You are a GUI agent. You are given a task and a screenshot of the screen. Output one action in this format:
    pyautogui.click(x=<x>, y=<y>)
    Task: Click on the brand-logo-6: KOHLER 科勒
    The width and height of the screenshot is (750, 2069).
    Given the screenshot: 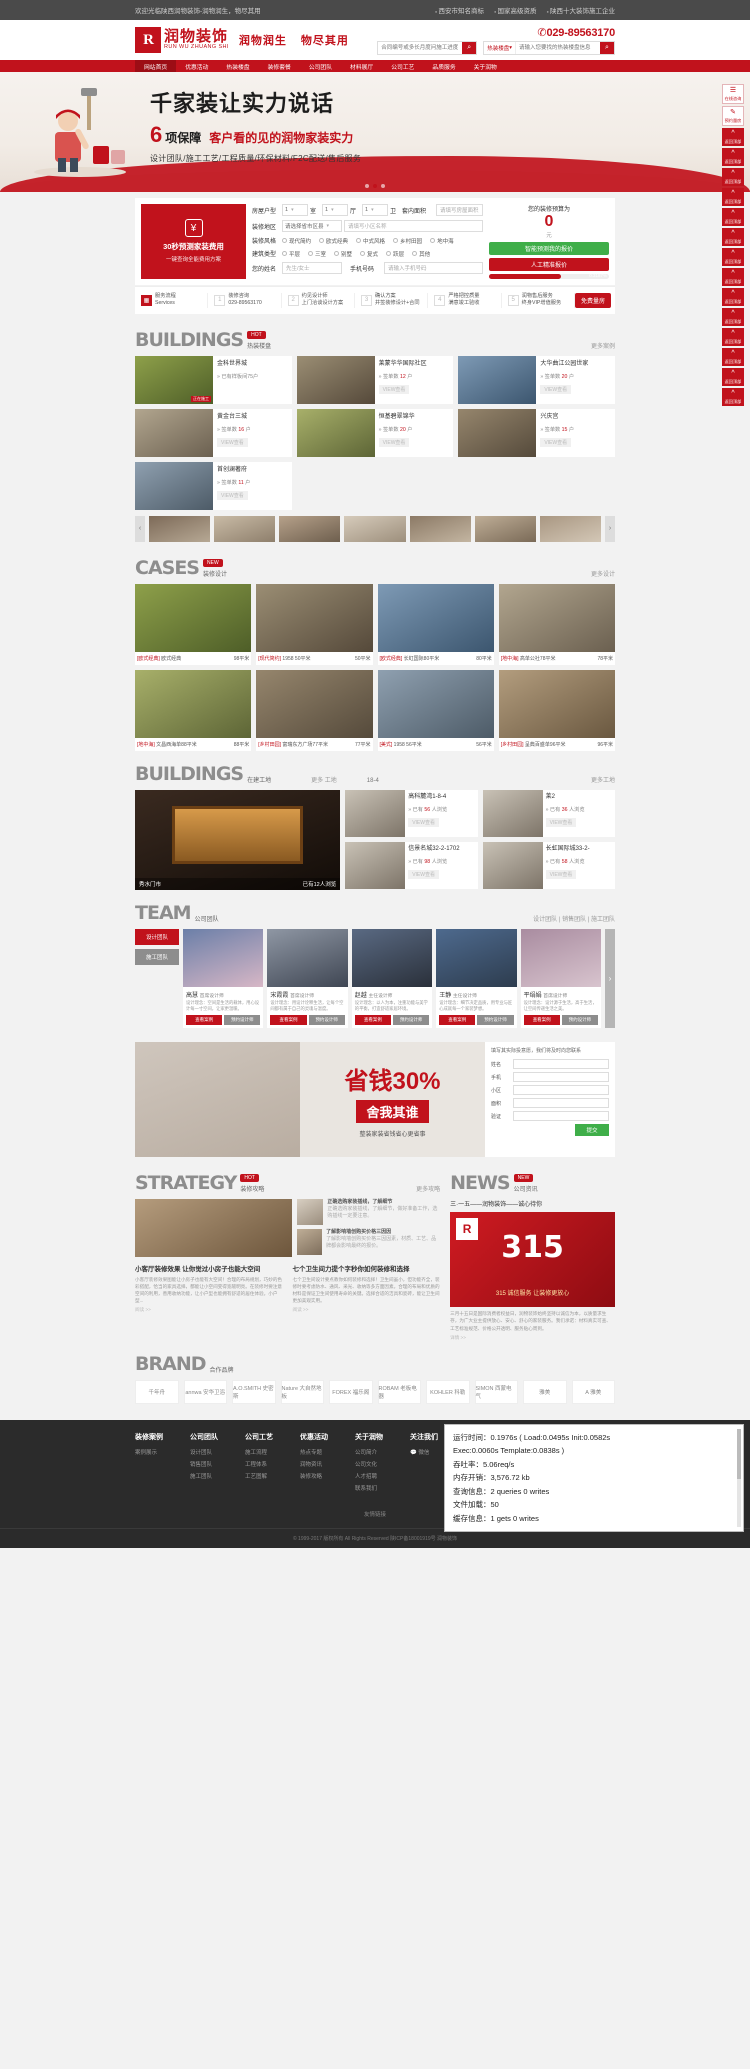 What is the action you would take?
    pyautogui.click(x=448, y=1392)
    